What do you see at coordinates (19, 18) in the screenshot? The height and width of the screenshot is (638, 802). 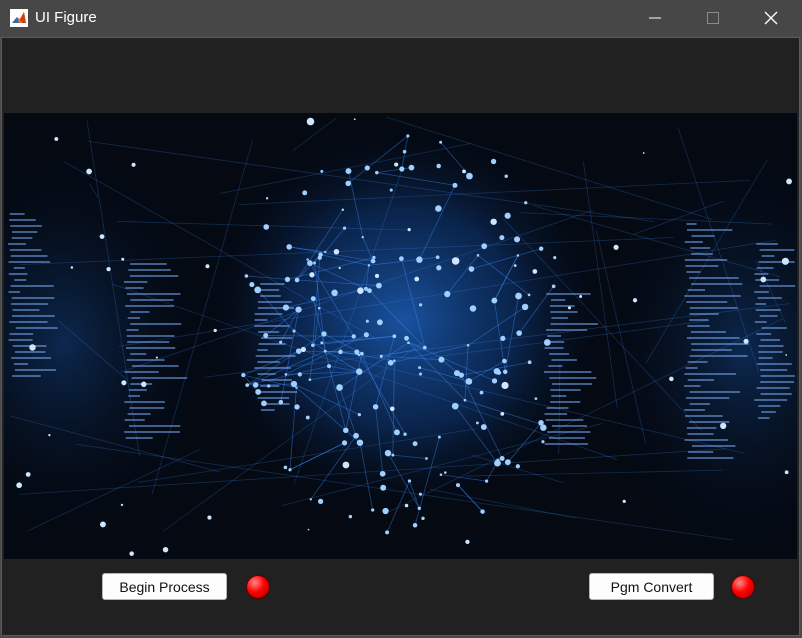 I see `matlab-icon` at bounding box center [19, 18].